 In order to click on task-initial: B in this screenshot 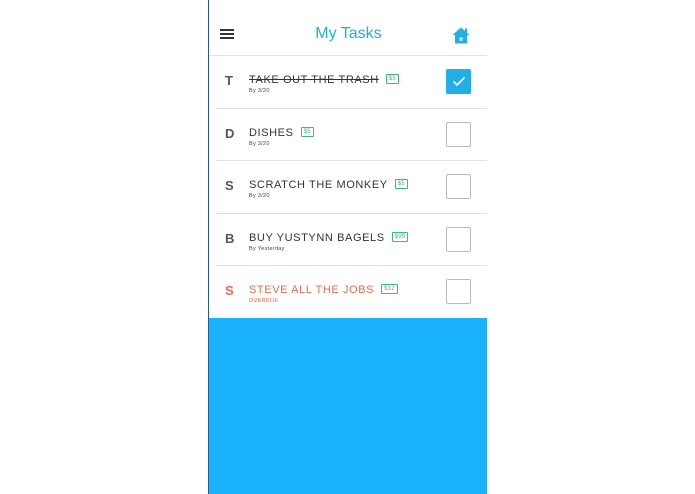, I will do `click(230, 238)`.